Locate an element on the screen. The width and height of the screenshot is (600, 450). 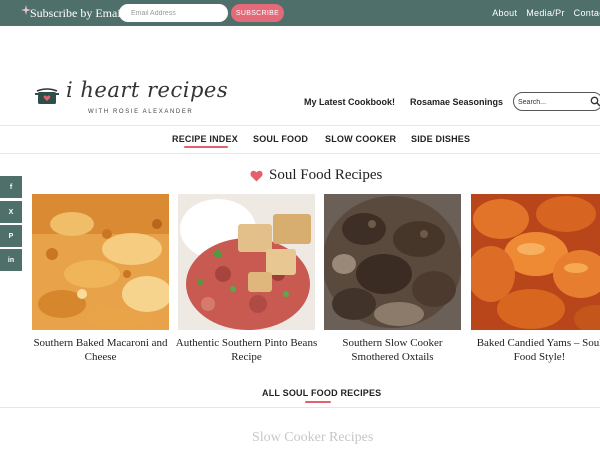
heart-icon is located at coordinates (256, 175).